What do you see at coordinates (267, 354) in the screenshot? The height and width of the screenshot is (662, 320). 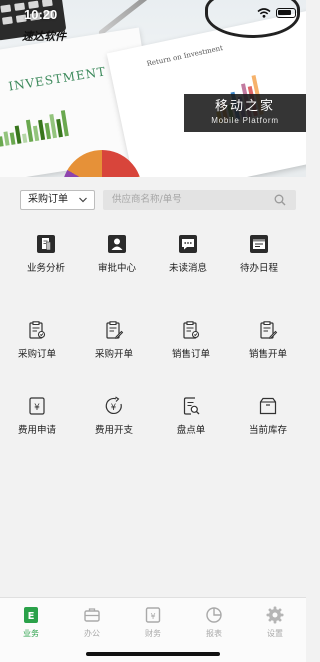 I see `grid-item-label: 销售开单` at bounding box center [267, 354].